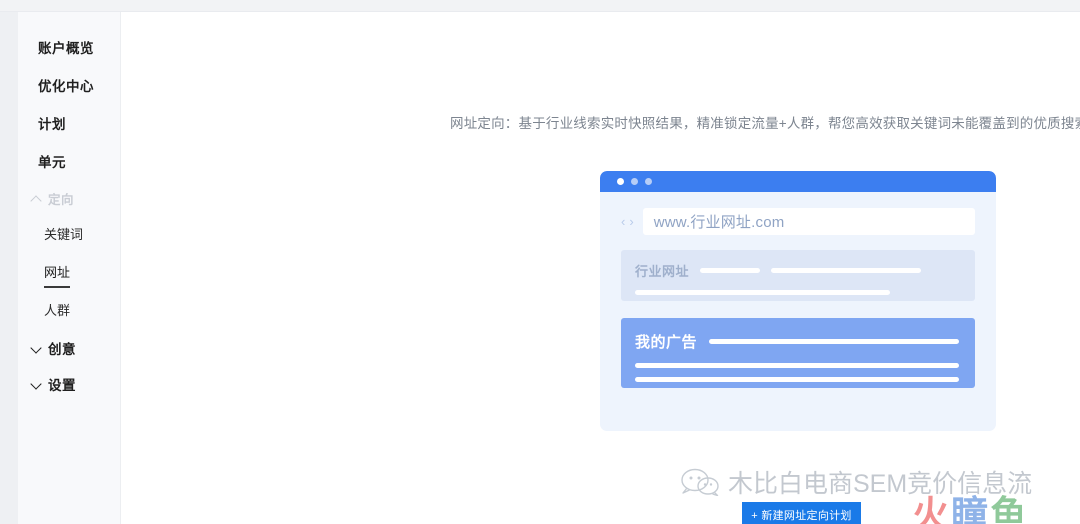 This screenshot has width=1080, height=524. Describe the element at coordinates (61, 199) in the screenshot. I see `sidebar-group-label: 定向` at that location.